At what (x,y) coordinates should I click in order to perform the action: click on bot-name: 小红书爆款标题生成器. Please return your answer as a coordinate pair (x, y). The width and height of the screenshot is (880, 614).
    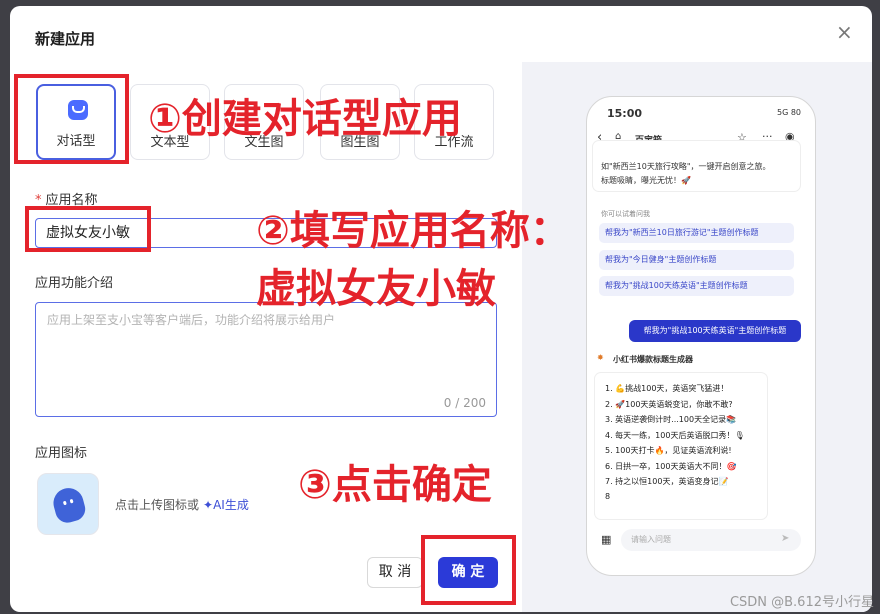
    Looking at the image, I should click on (653, 359).